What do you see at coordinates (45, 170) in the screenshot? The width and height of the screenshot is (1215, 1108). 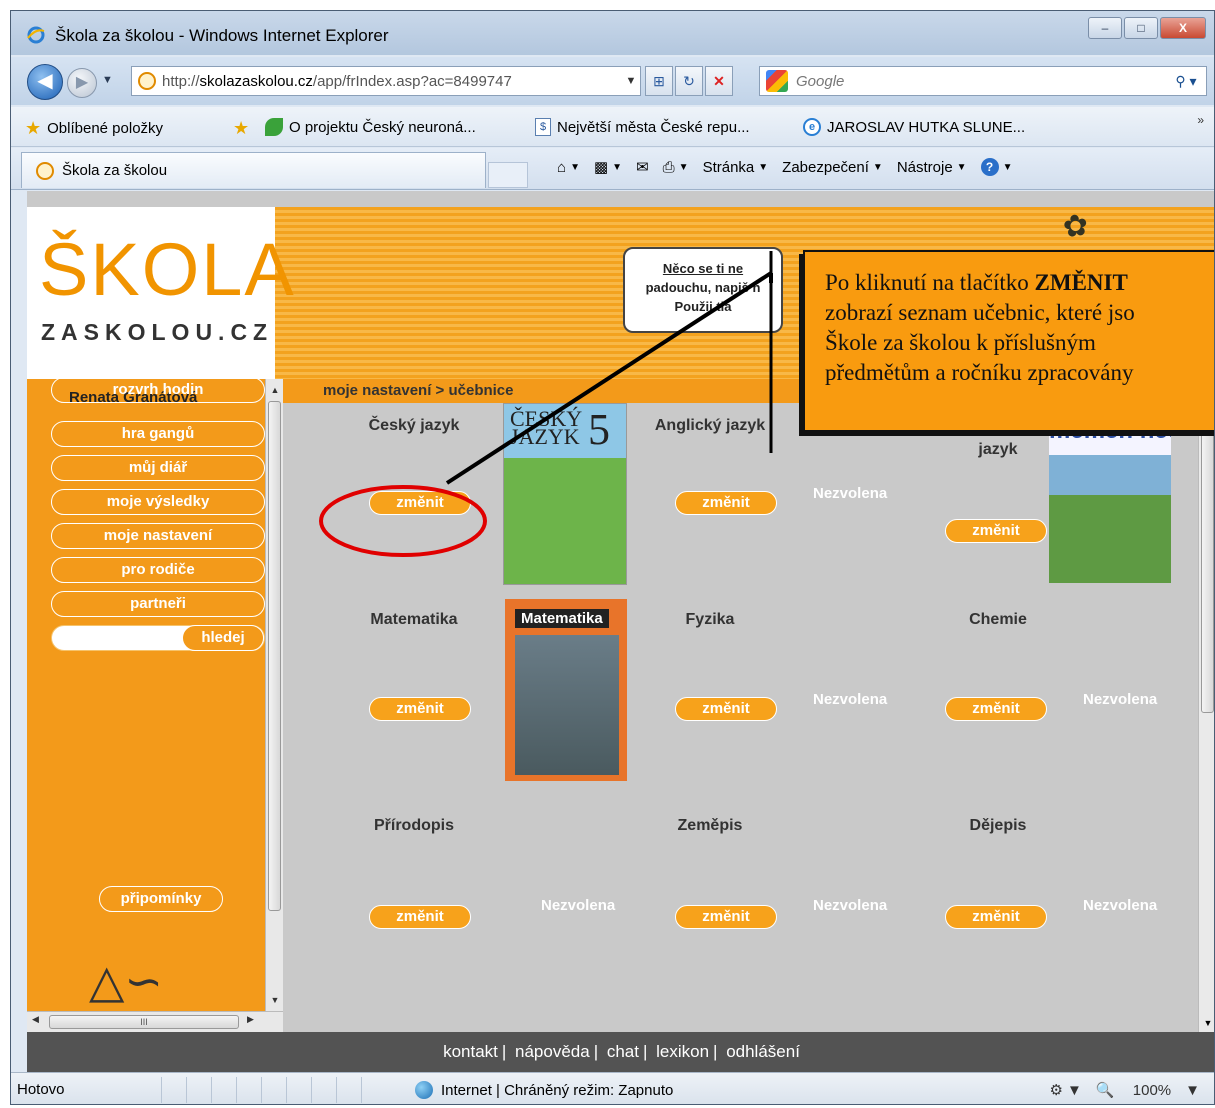 I see `site-favicon-icon` at bounding box center [45, 170].